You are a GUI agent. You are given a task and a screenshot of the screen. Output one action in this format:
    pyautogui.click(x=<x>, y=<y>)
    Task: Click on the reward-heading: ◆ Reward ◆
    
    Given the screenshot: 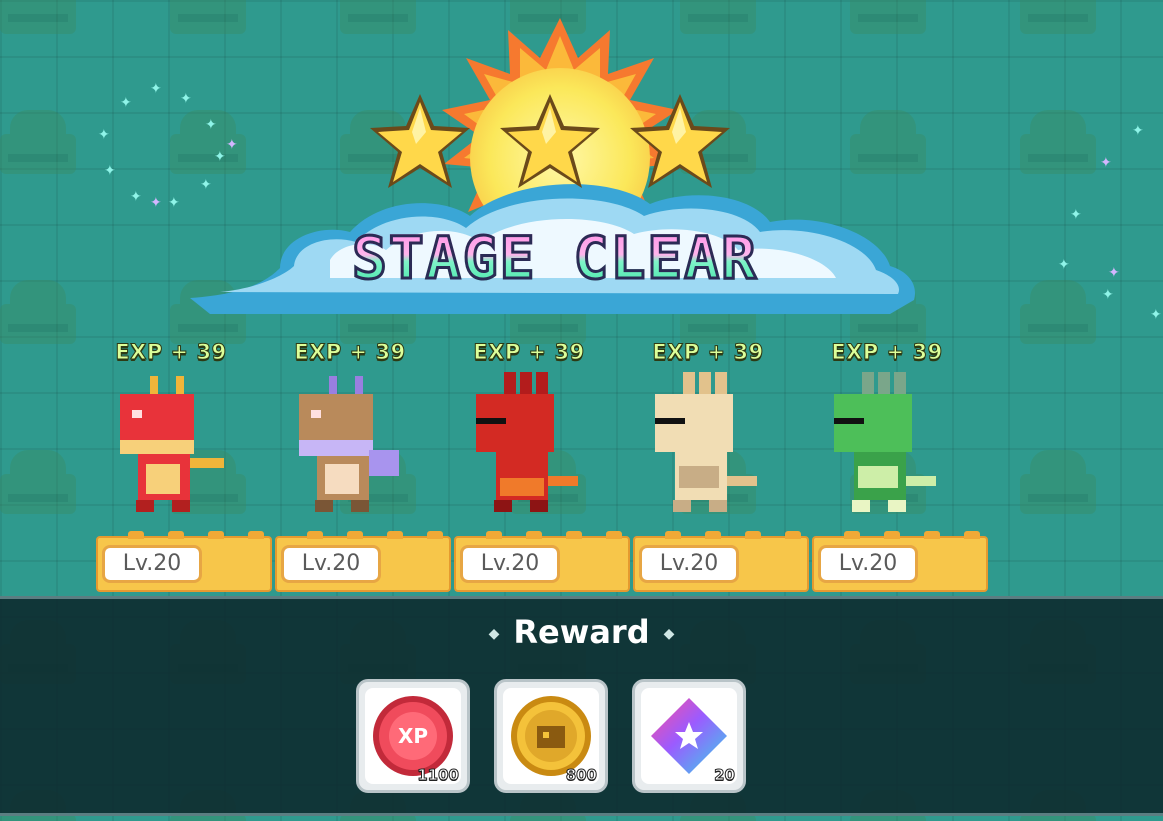 What is the action you would take?
    pyautogui.click(x=581, y=632)
    